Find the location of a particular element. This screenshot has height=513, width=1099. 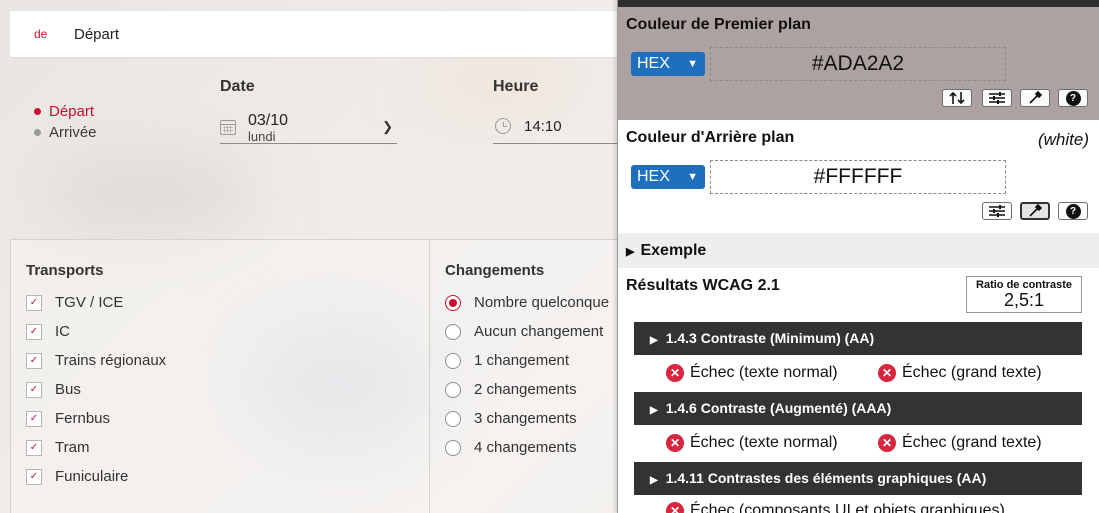

changes-label: Nombre quelconque is located at coordinates (542, 302).